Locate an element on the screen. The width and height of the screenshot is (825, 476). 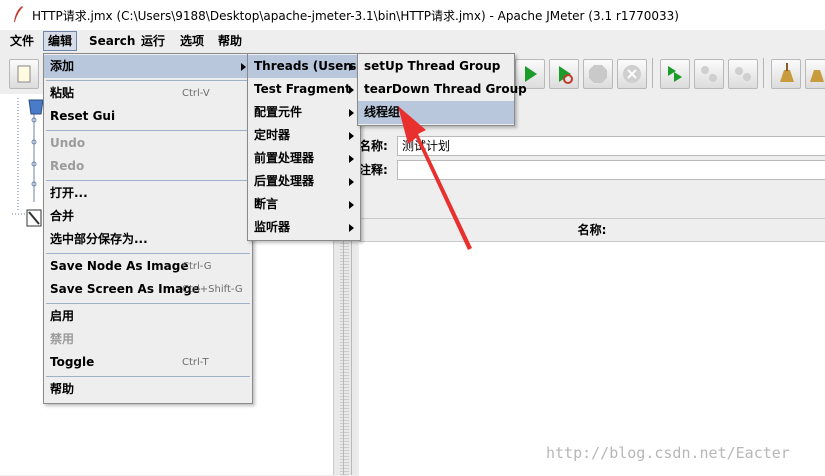
clear-all-button is located at coordinates (815, 74).